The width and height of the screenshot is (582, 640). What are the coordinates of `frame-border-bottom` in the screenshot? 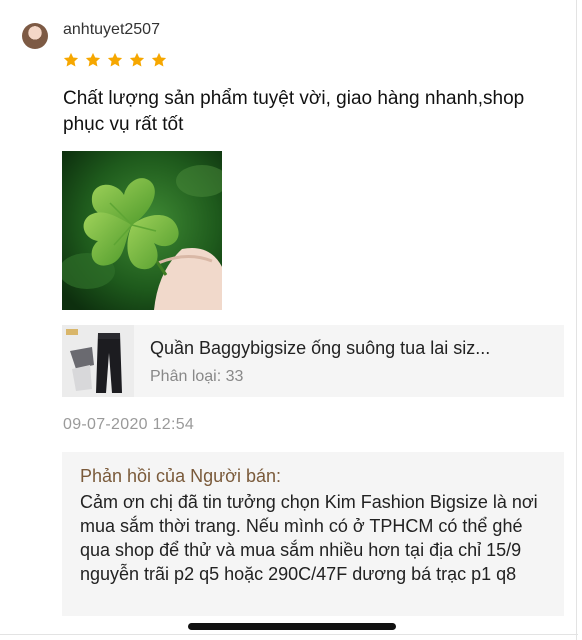 It's located at (289, 634).